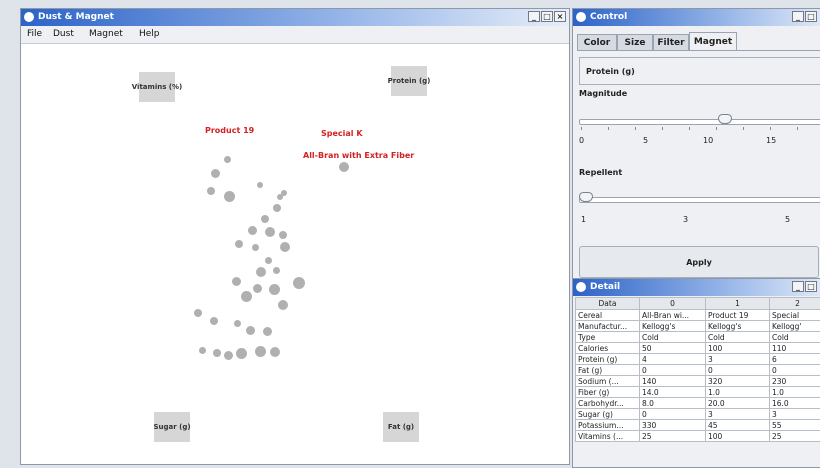  What do you see at coordinates (795, 359) in the screenshot?
I see `table-cell: 6` at bounding box center [795, 359].